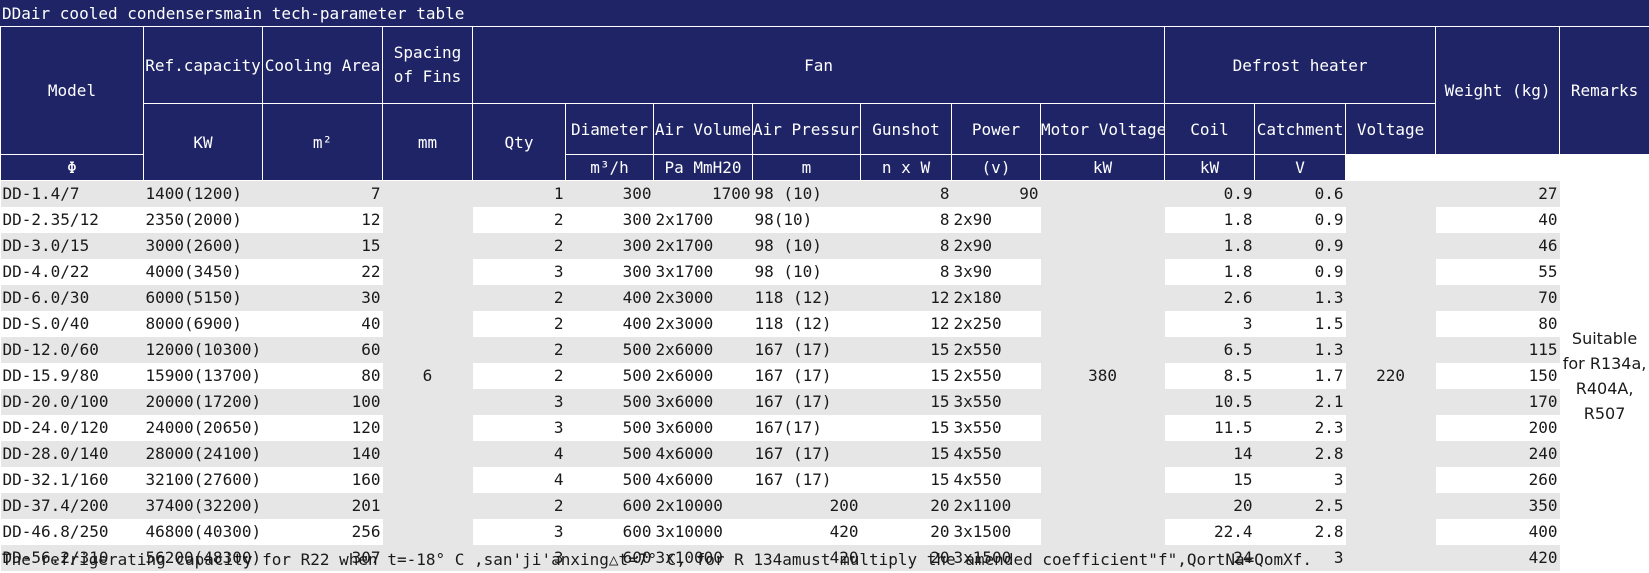 This screenshot has width=1649, height=573. Describe the element at coordinates (996, 532) in the screenshot. I see `cell-power: 3x1500` at that location.